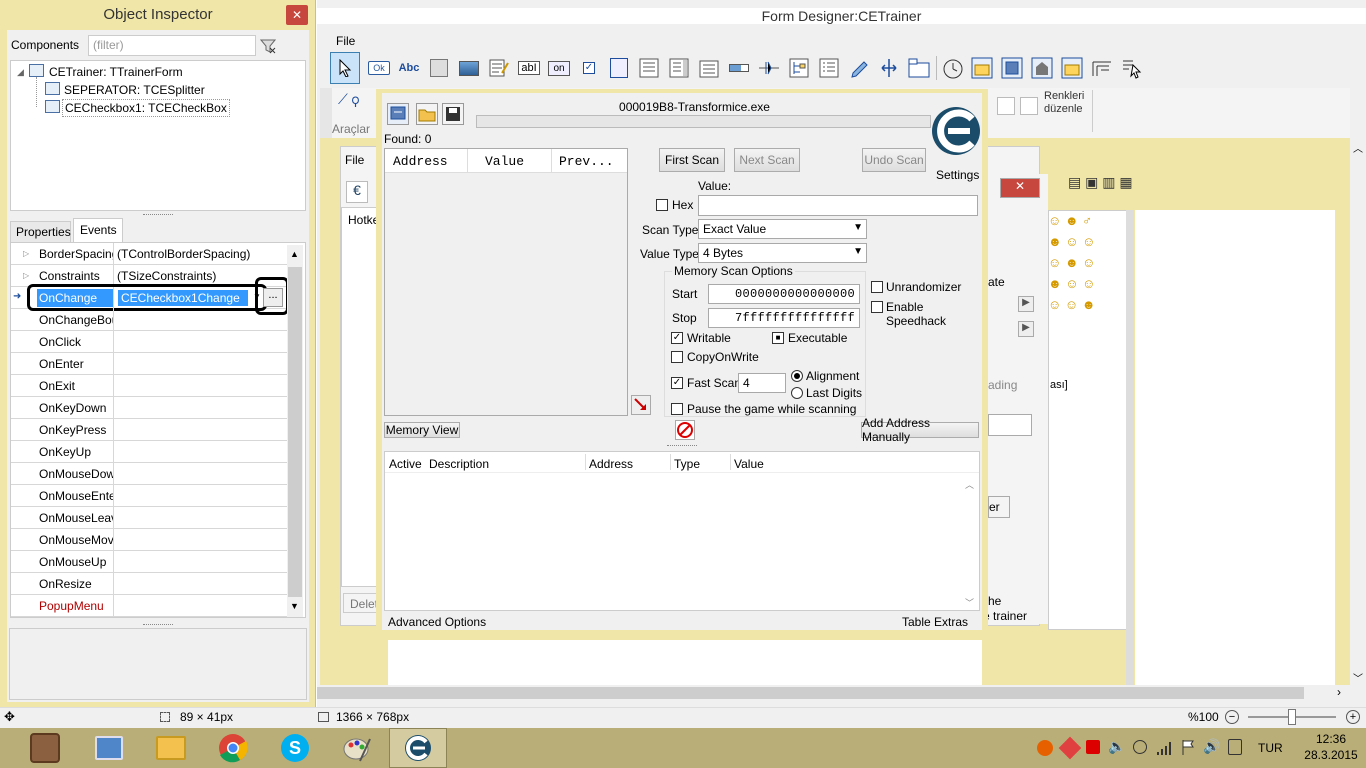 The width and height of the screenshot is (1366, 768). I want to click on tfindialog-icon, so click(1072, 68).